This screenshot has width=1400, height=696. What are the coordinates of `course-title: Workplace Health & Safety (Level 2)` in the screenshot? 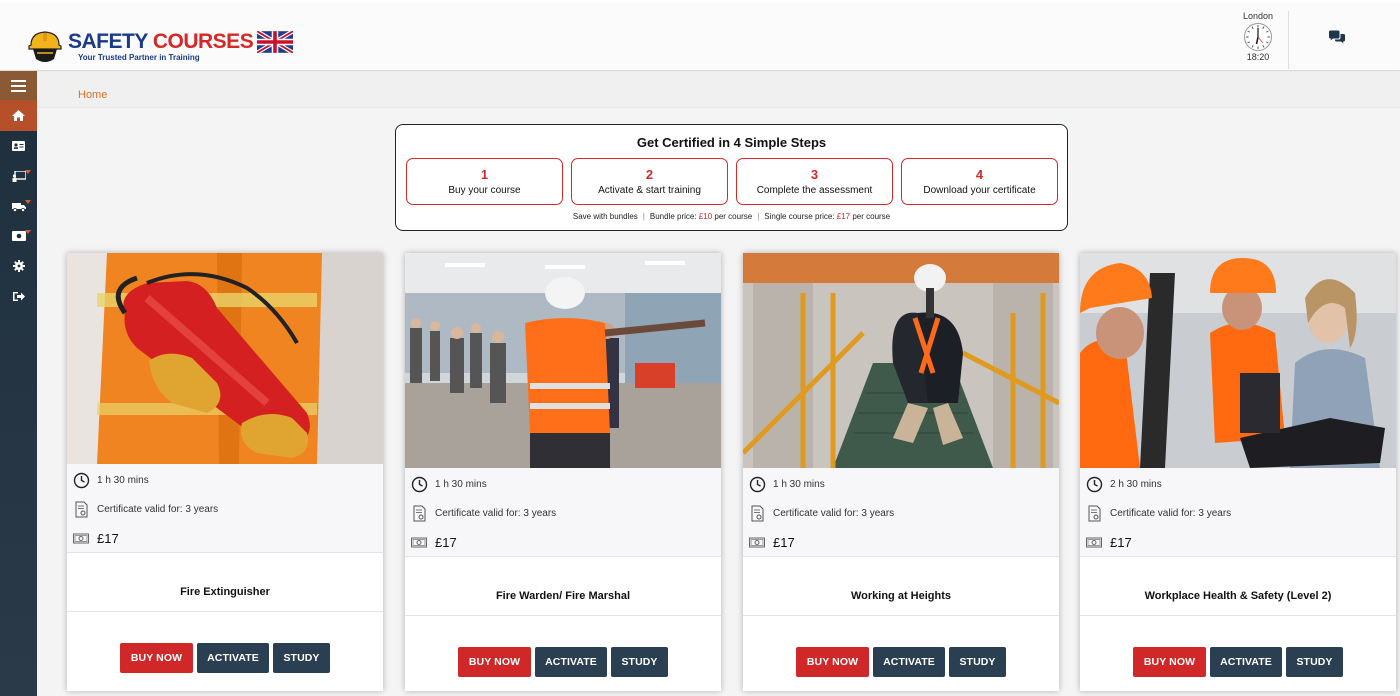 It's located at (1238, 596).